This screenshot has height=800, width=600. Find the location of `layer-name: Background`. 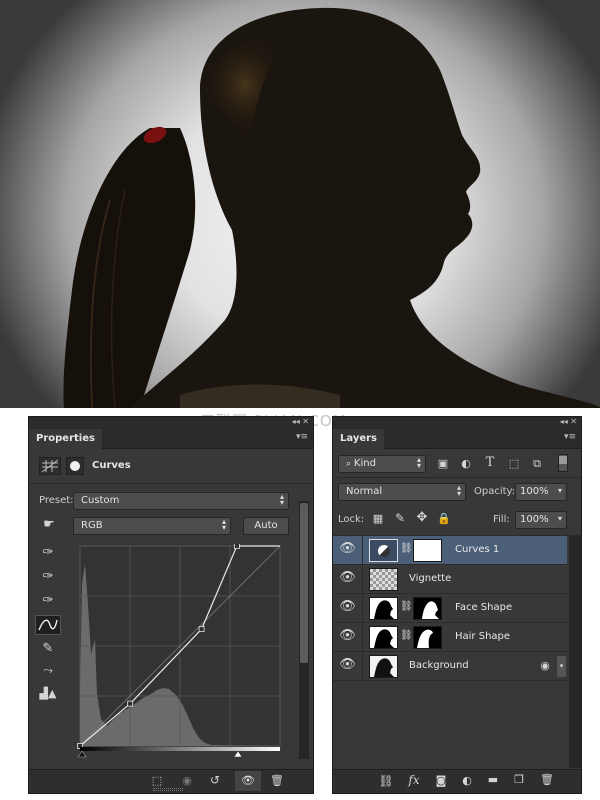

layer-name: Background is located at coordinates (439, 665).